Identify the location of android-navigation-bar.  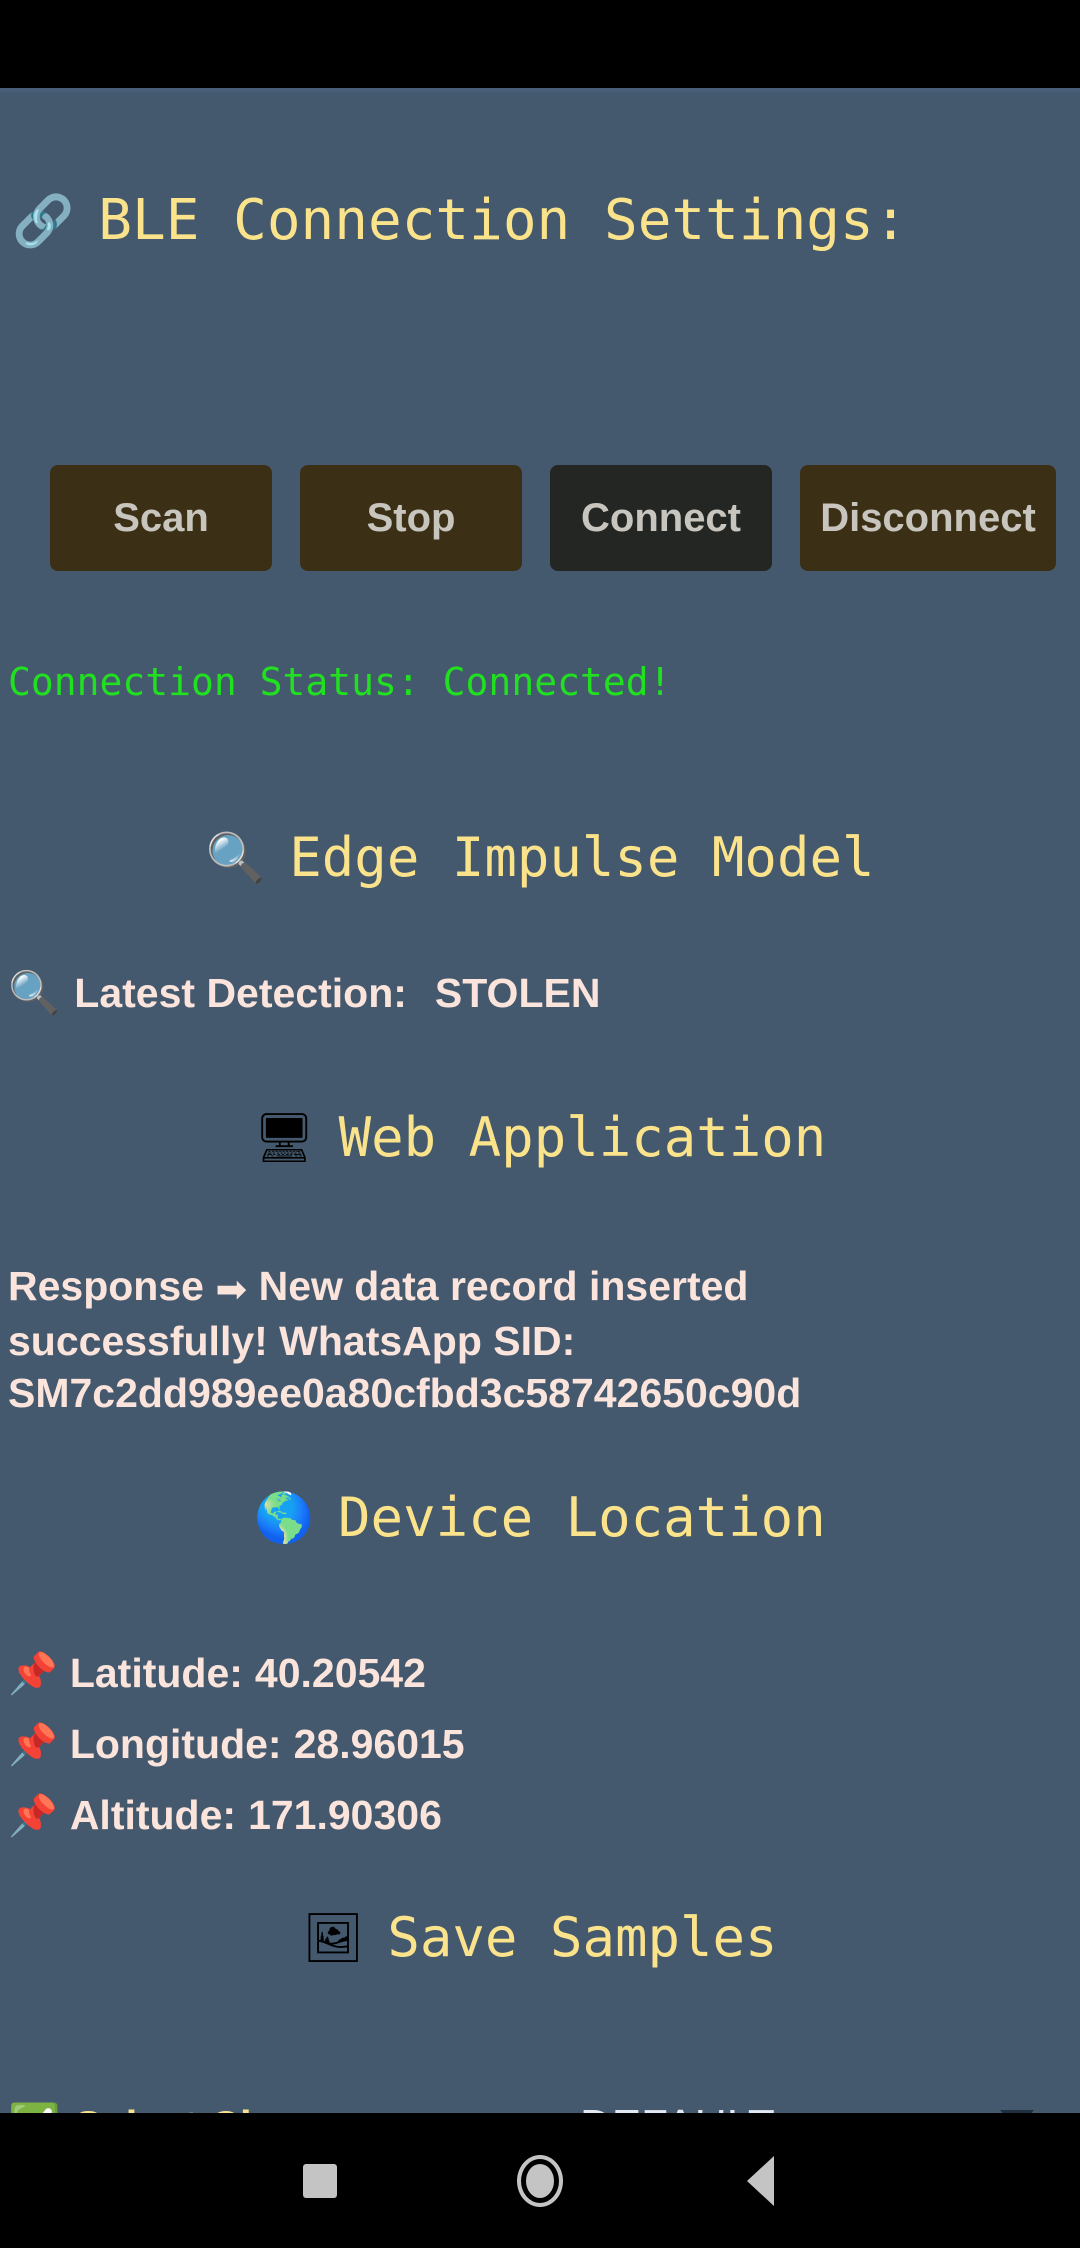
(540, 2180).